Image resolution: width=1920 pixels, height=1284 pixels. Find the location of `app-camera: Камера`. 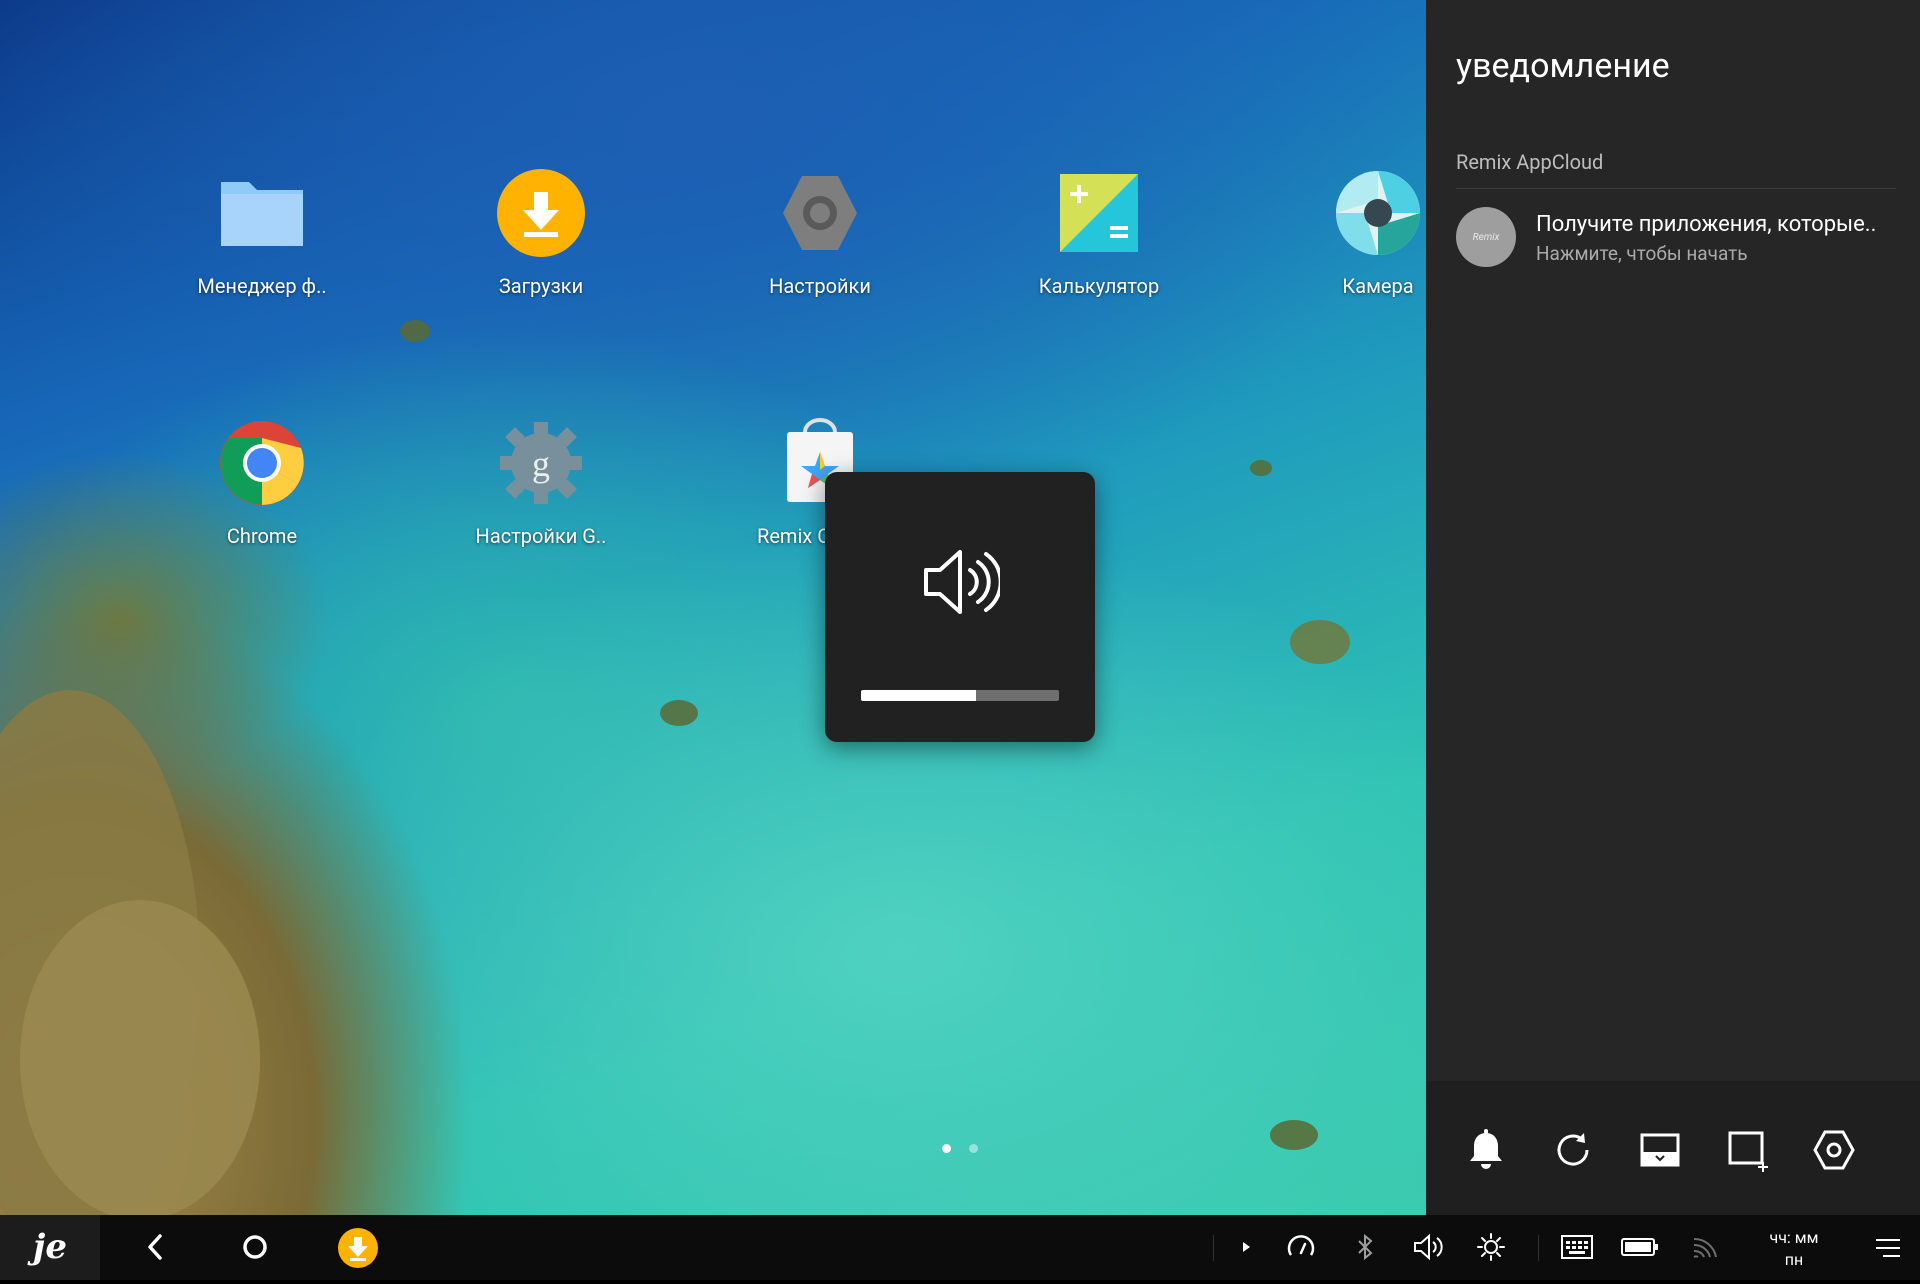

app-camera: Камера is located at coordinates (1347, 233).